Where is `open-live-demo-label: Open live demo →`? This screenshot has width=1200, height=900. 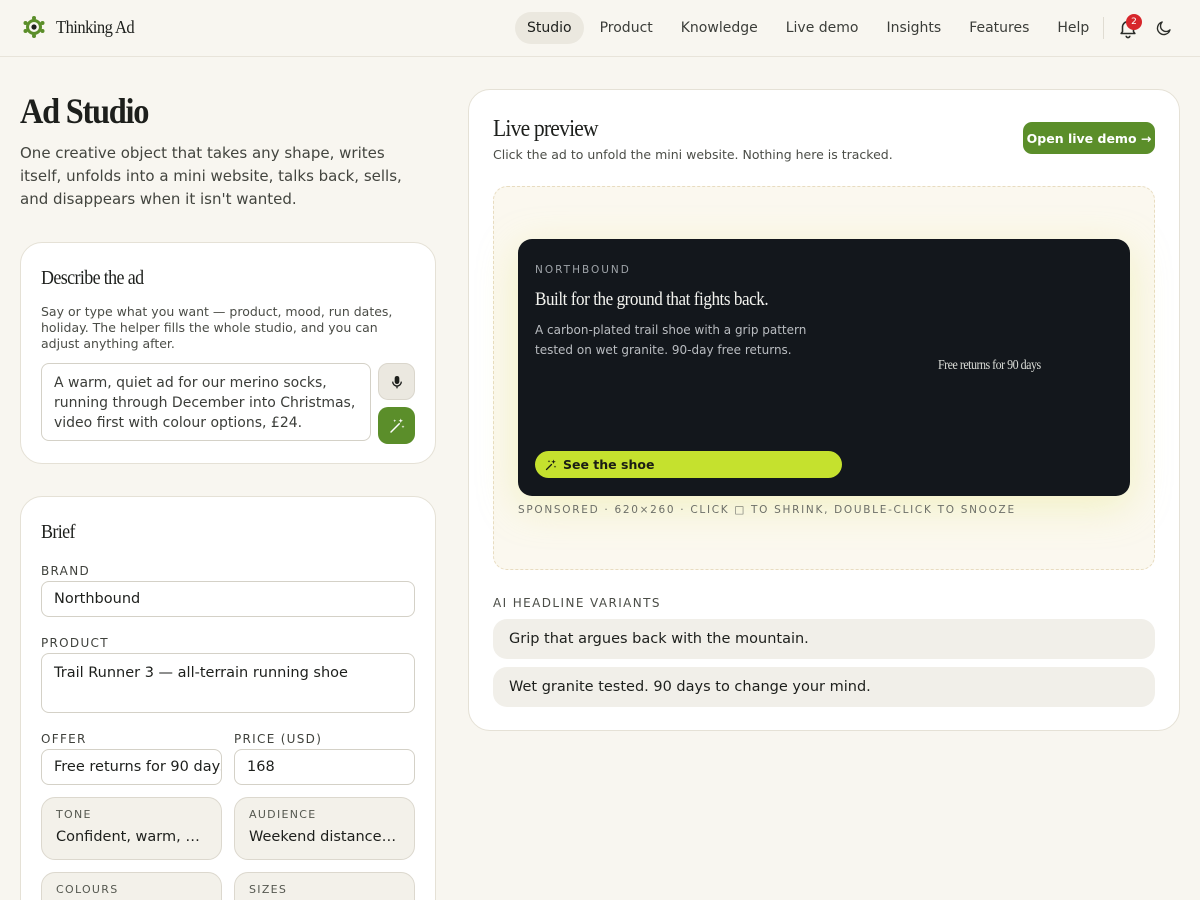 open-live-demo-label: Open live demo → is located at coordinates (1089, 138).